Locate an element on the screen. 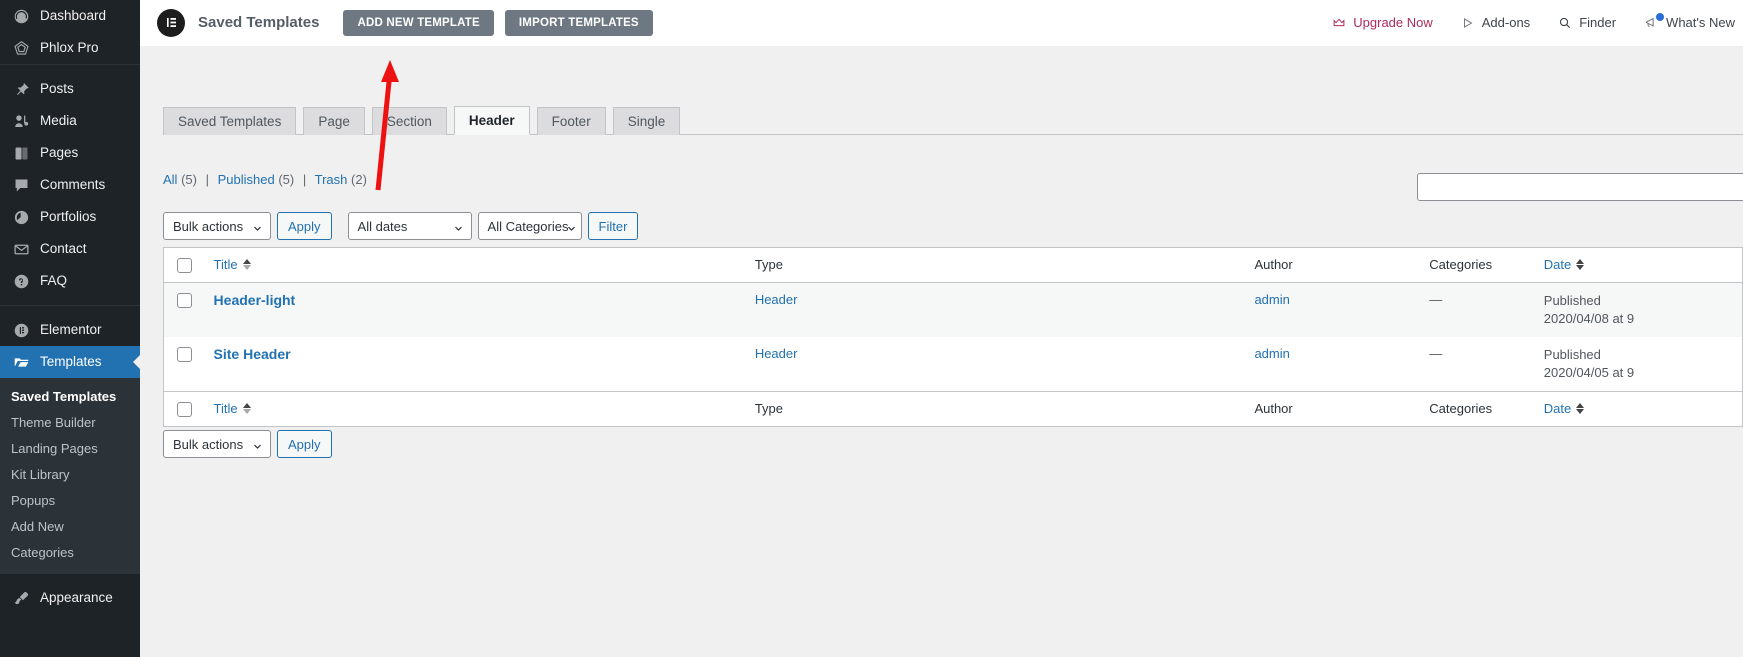 The image size is (1743, 657). pages-icon is located at coordinates (21, 153).